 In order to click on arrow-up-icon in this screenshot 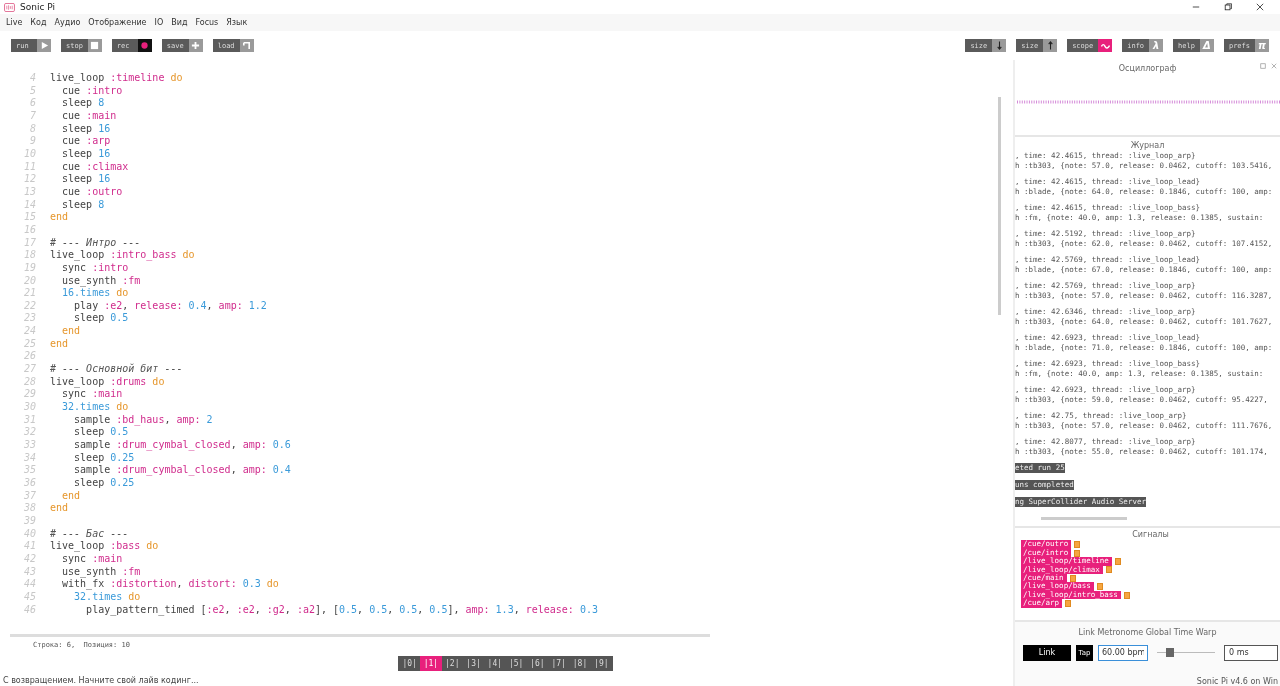, I will do `click(1050, 45)`.